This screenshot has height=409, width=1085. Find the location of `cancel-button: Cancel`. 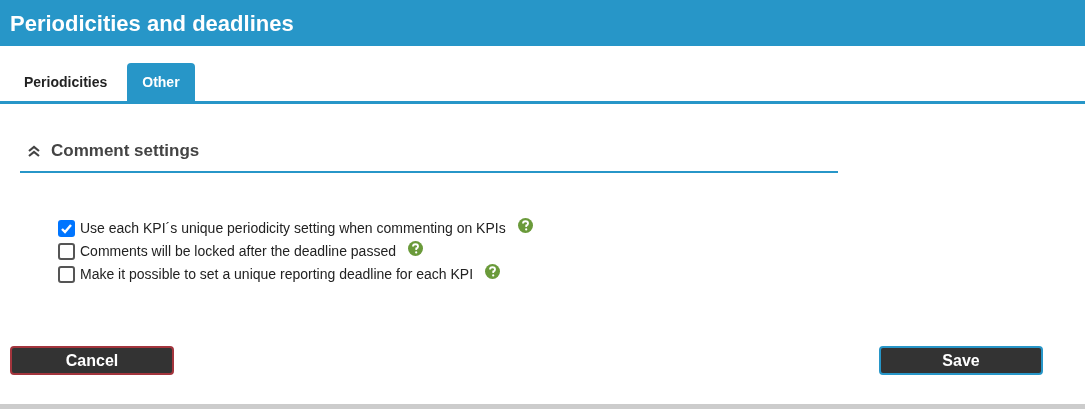

cancel-button: Cancel is located at coordinates (92, 360).